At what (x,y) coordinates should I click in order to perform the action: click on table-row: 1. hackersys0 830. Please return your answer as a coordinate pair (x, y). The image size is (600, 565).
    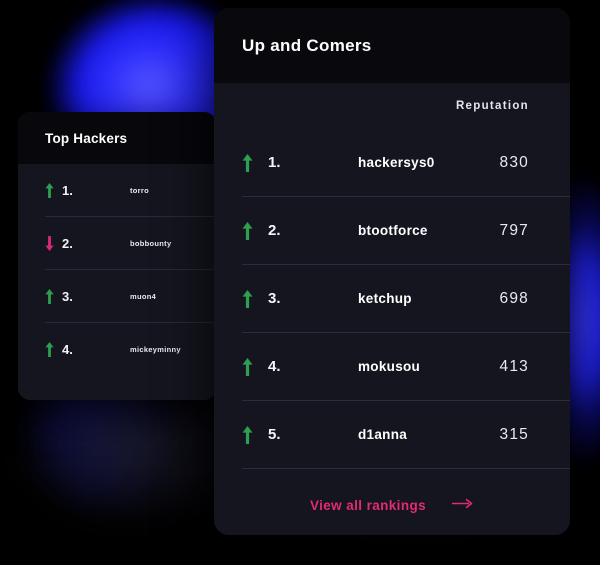
    Looking at the image, I should click on (406, 162).